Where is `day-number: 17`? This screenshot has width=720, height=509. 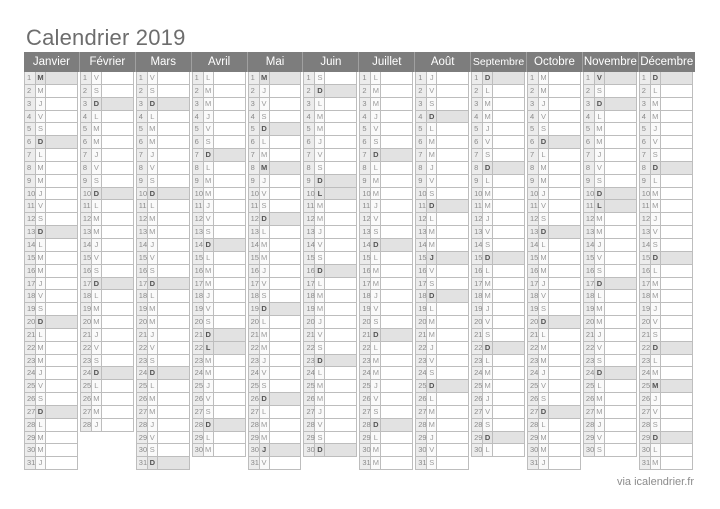
day-number: 17 is located at coordinates (309, 284).